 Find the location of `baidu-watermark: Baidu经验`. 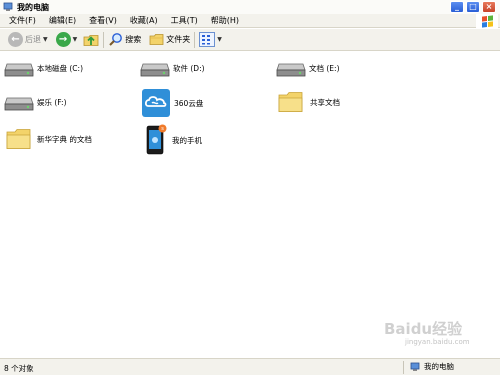

baidu-watermark: Baidu经验 is located at coordinates (423, 329).